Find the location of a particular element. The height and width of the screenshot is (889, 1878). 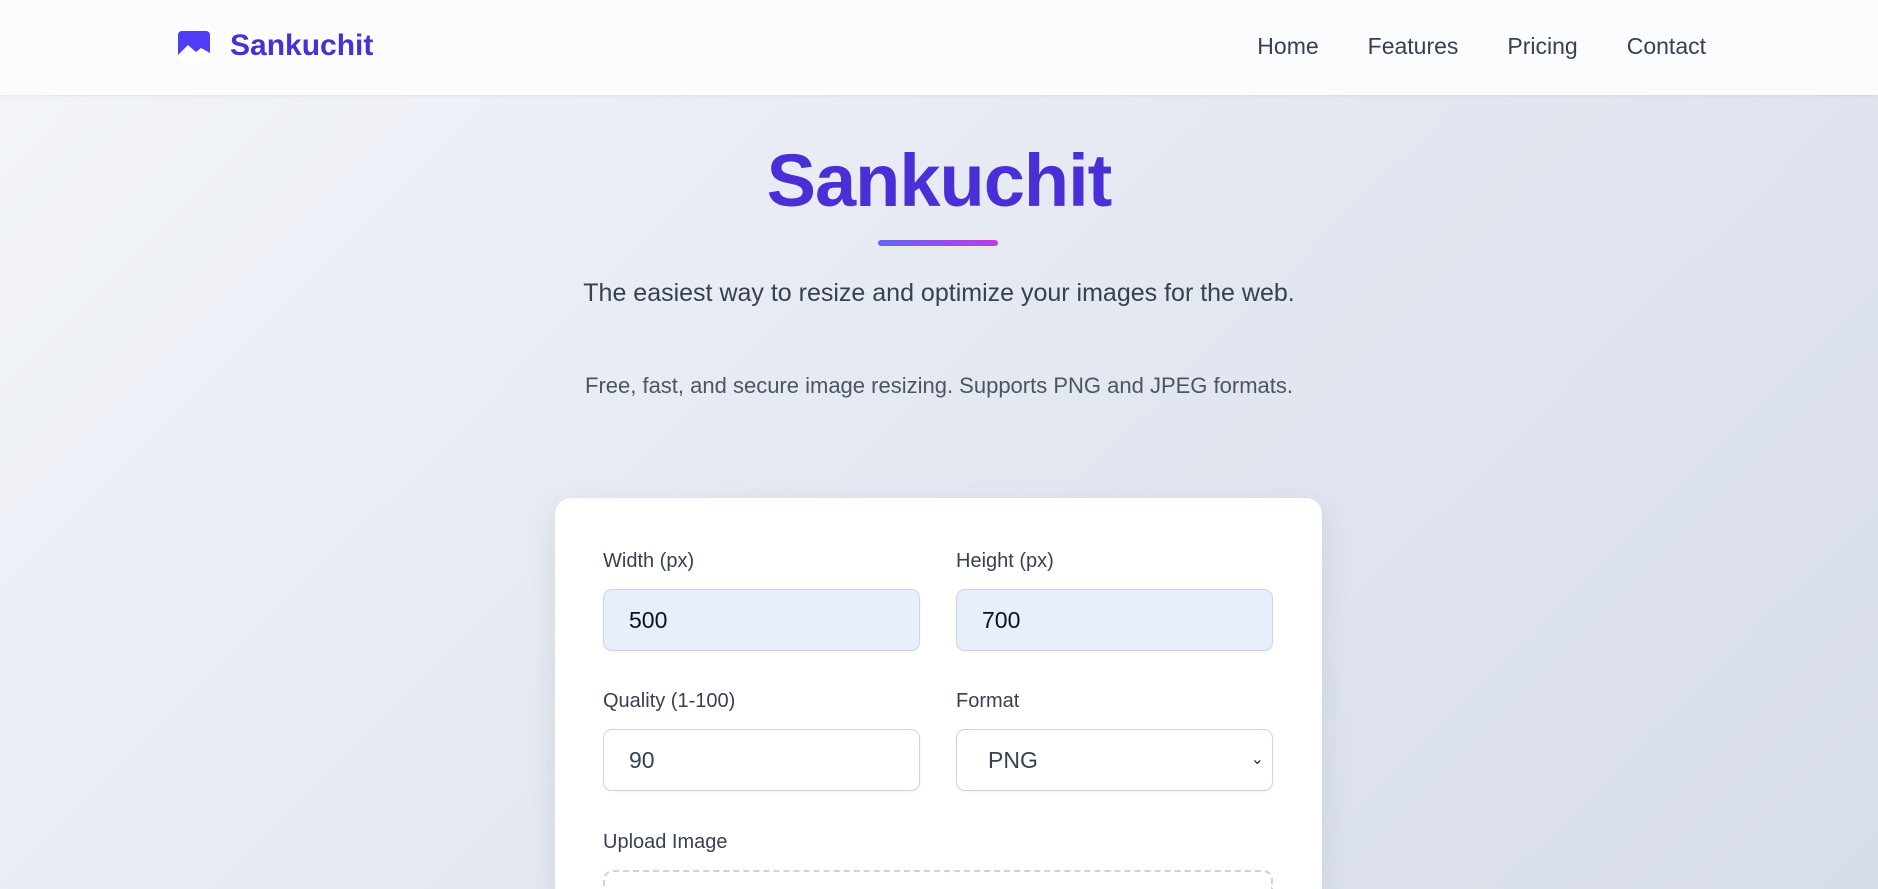

format-select: PNG ⌄ is located at coordinates (1114, 760).